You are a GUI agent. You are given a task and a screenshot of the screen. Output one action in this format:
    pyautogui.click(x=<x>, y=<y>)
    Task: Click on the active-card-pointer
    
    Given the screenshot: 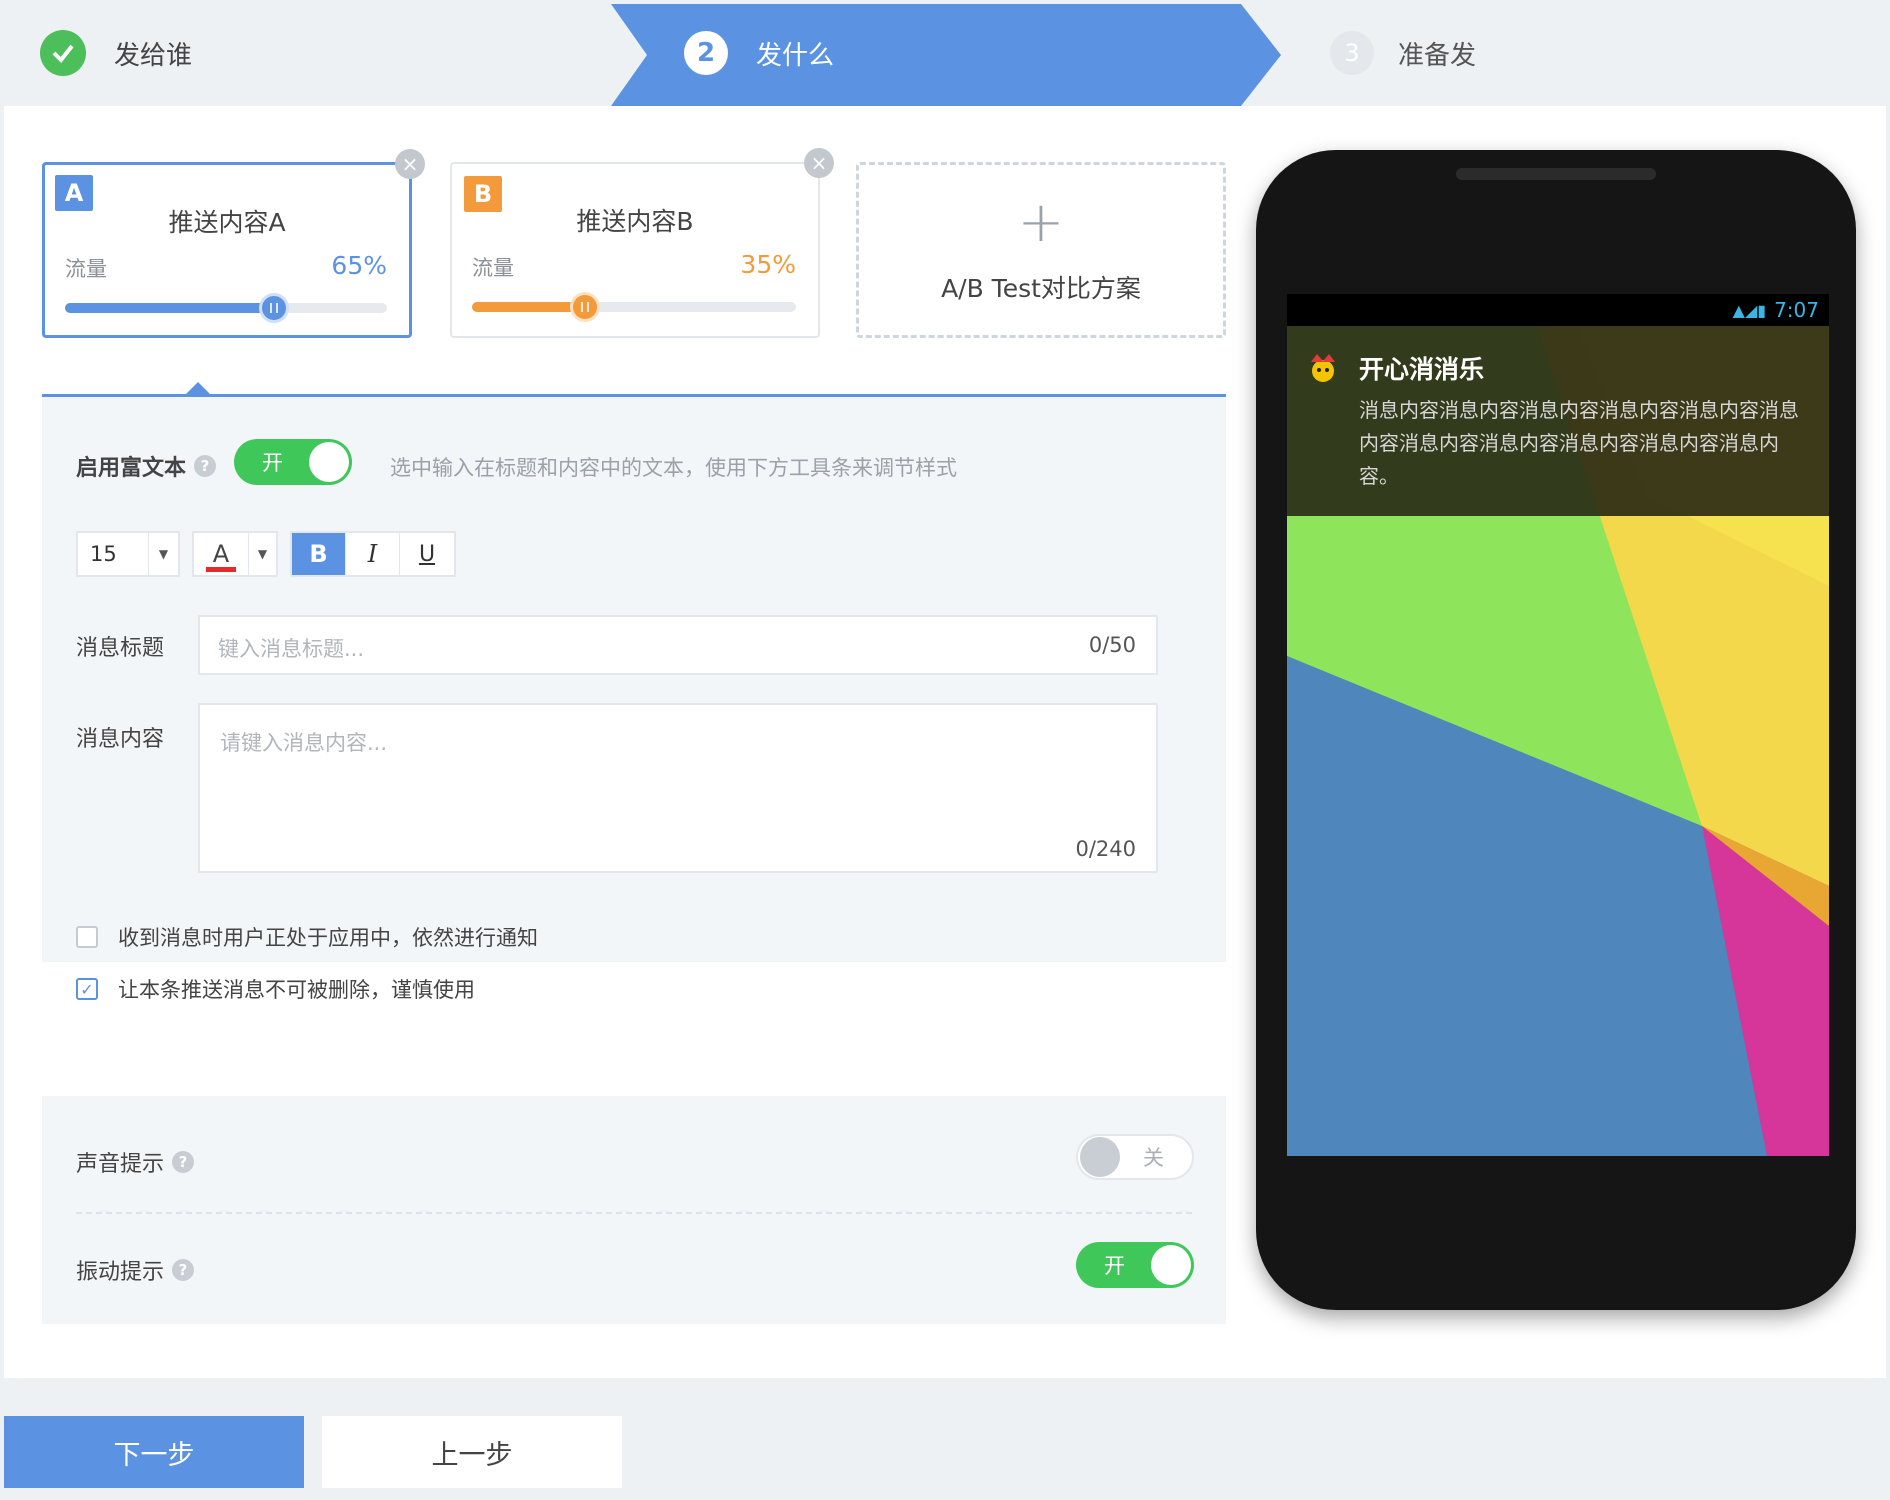 What is the action you would take?
    pyautogui.click(x=198, y=388)
    